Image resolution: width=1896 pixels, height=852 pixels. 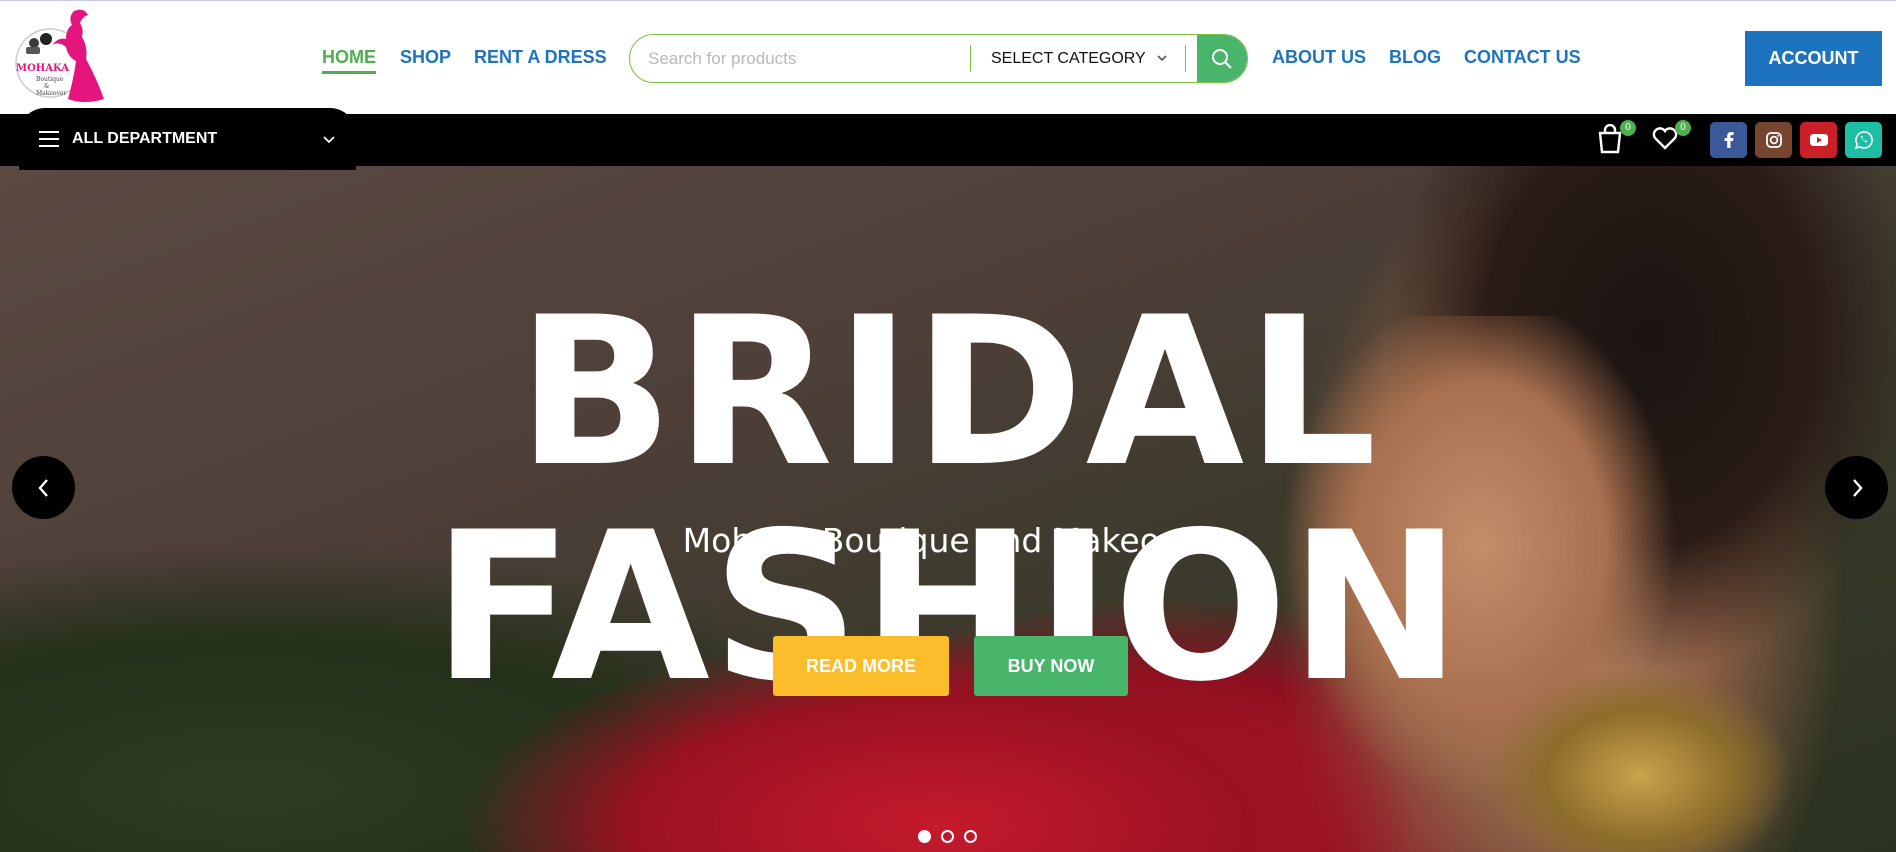 I want to click on buy-now-button: BUY NOW, so click(x=1051, y=666).